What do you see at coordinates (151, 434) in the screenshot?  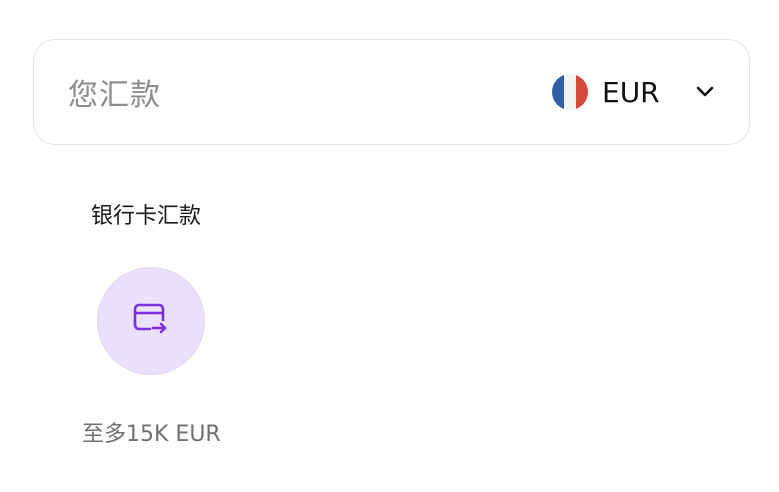 I see `payment-method-limit: 至多15K EUR` at bounding box center [151, 434].